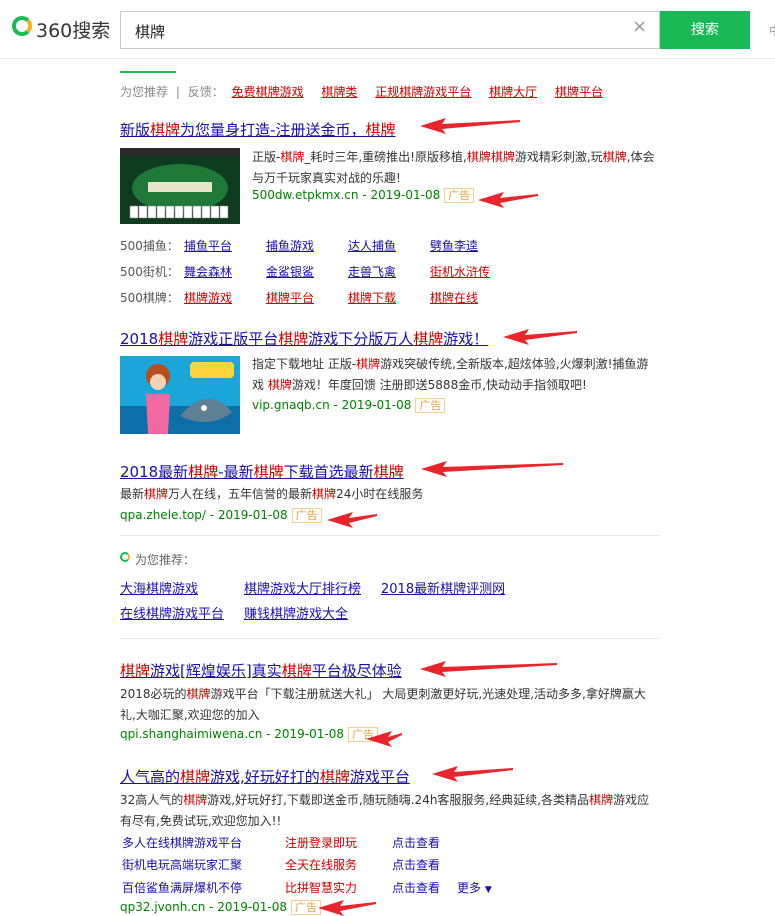 The height and width of the screenshot is (916, 775). What do you see at coordinates (379, 777) in the screenshot?
I see `title-text: 游戏平台` at bounding box center [379, 777].